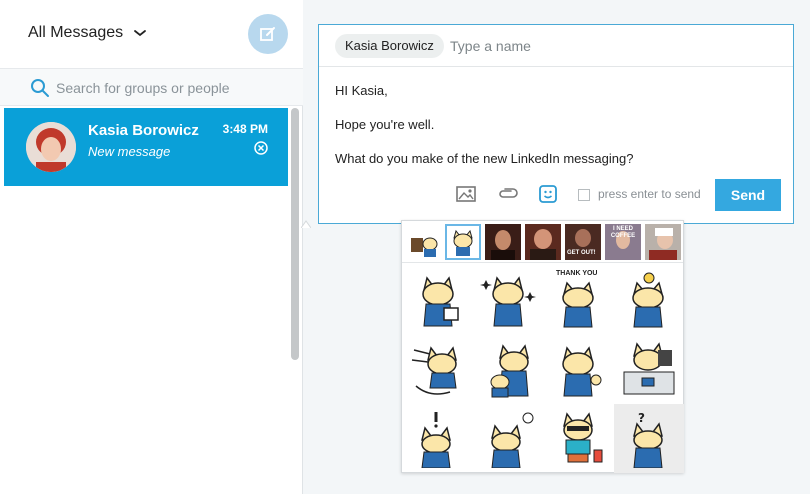  Describe the element at coordinates (509, 438) in the screenshot. I see `cat-sweat-sticker` at that location.